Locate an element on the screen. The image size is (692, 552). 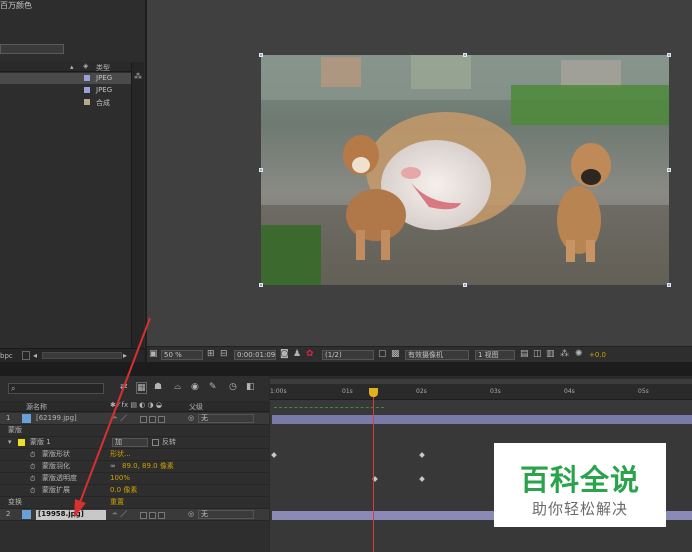
watermark-title: 百科全说 is located at coordinates (579, 480).